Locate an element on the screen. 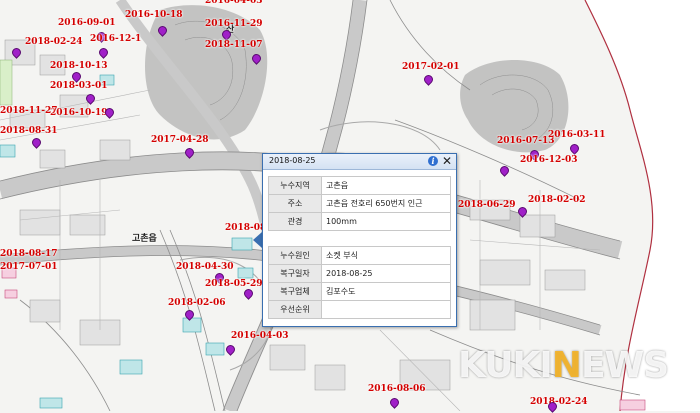 The width and height of the screenshot is (700, 413). watermark-part: EWS is located at coordinates (624, 365).